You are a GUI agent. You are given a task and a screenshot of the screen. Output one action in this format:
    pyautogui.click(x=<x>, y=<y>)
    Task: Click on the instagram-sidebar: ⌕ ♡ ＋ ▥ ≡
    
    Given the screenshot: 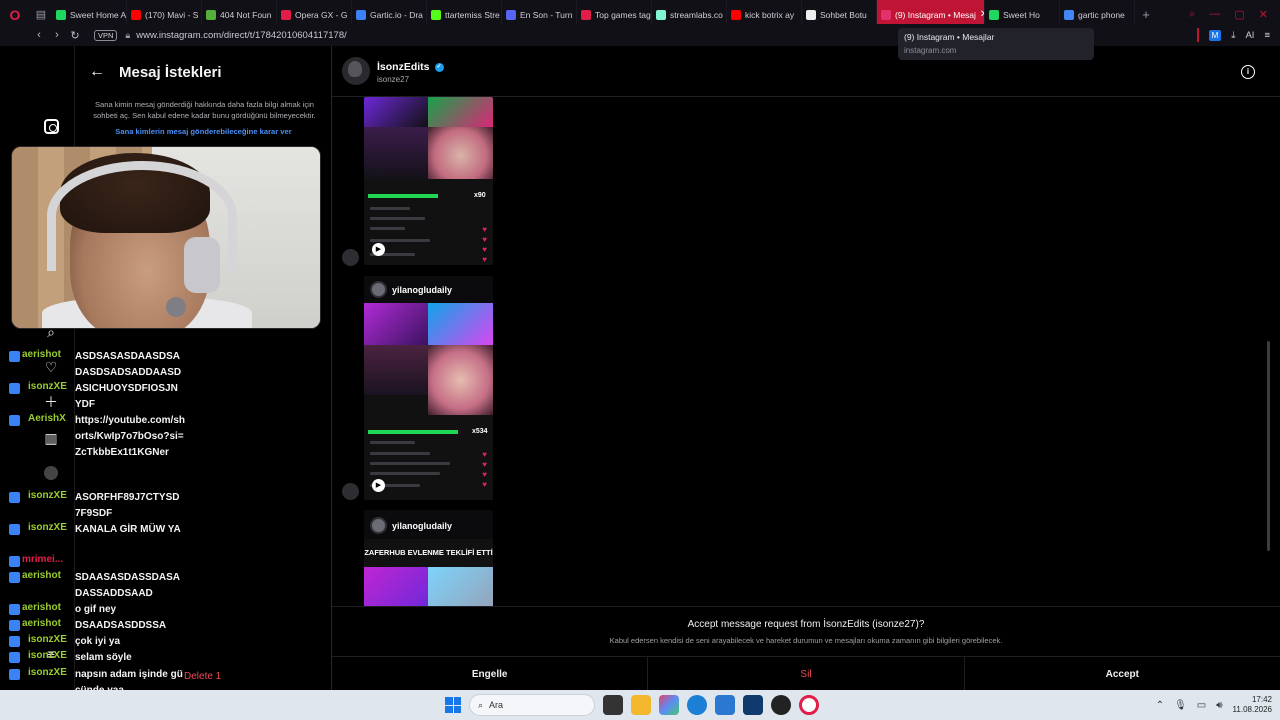 What is the action you would take?
    pyautogui.click(x=37, y=368)
    